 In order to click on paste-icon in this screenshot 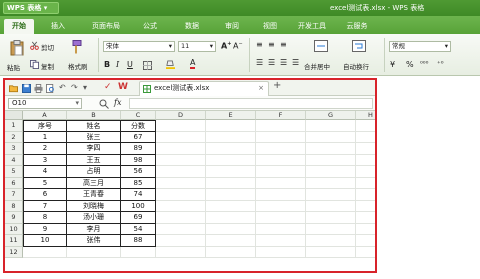, I will do `click(17, 48)`.